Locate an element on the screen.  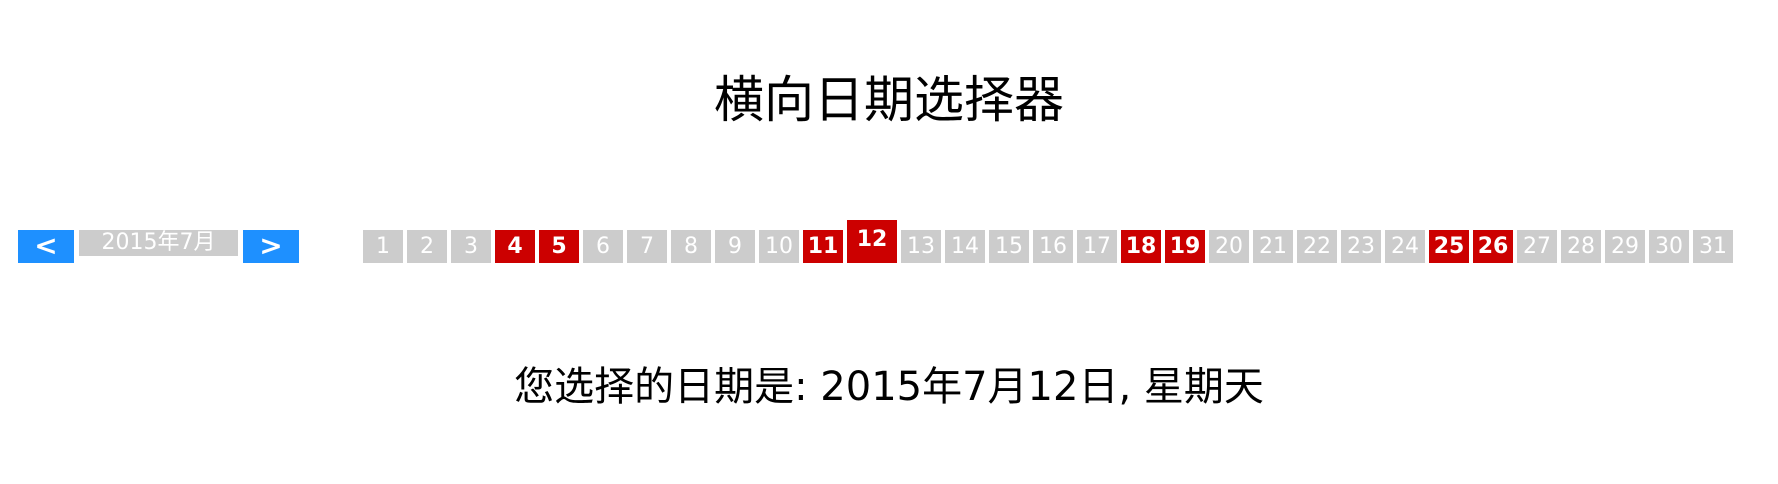
day-14: 14 is located at coordinates (965, 246).